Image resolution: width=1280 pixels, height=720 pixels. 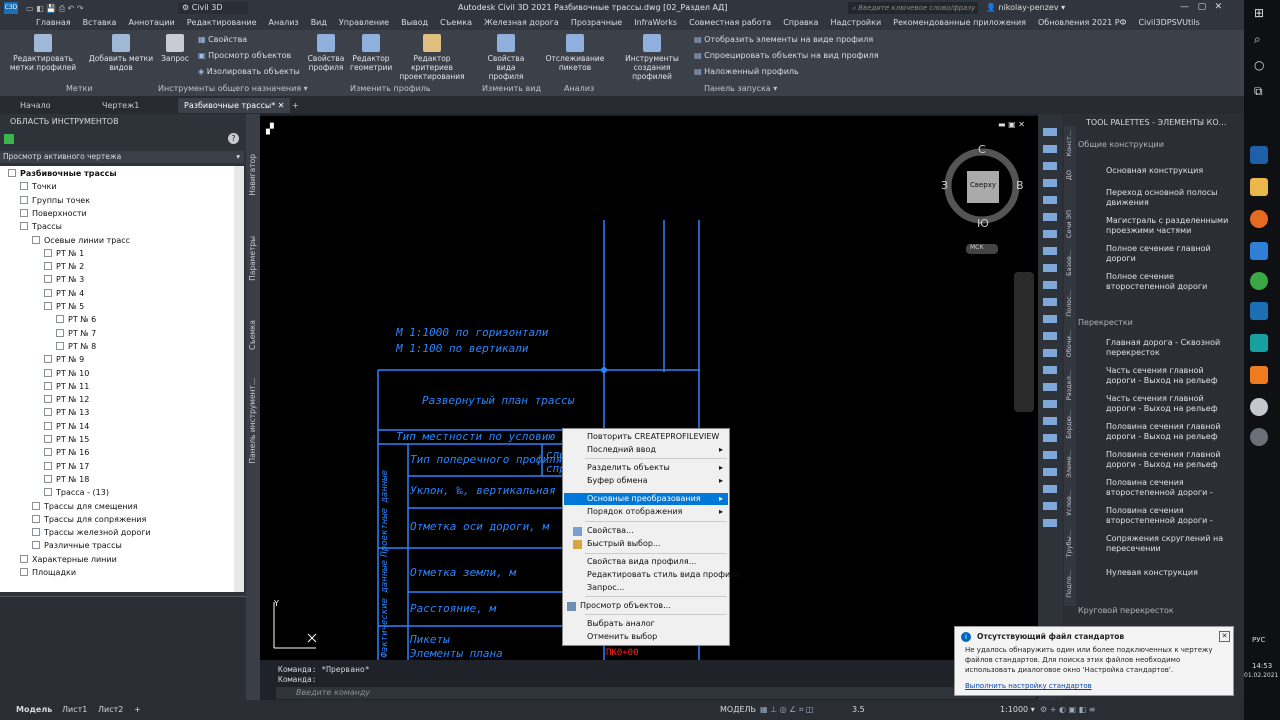 I want to click on menu-split-objects: Разделить объекты, so click(x=628, y=467).